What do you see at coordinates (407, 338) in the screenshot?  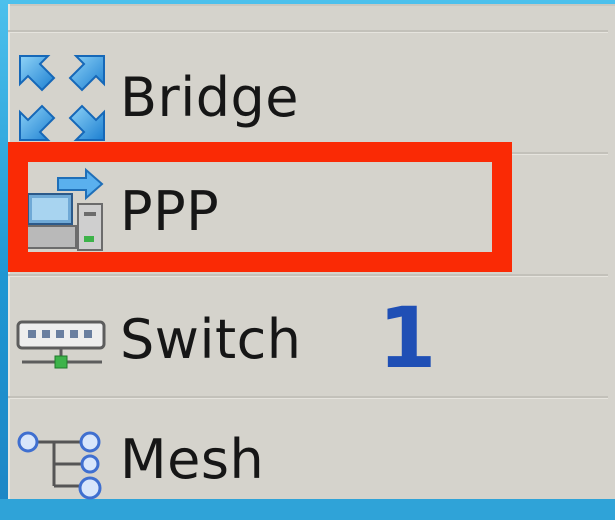 I see `step-number-annotation: 1` at bounding box center [407, 338].